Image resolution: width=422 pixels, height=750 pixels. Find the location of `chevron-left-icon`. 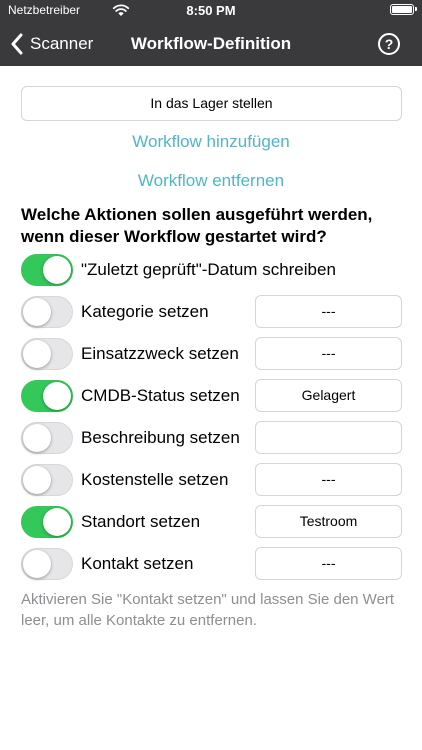

chevron-left-icon is located at coordinates (17, 44).